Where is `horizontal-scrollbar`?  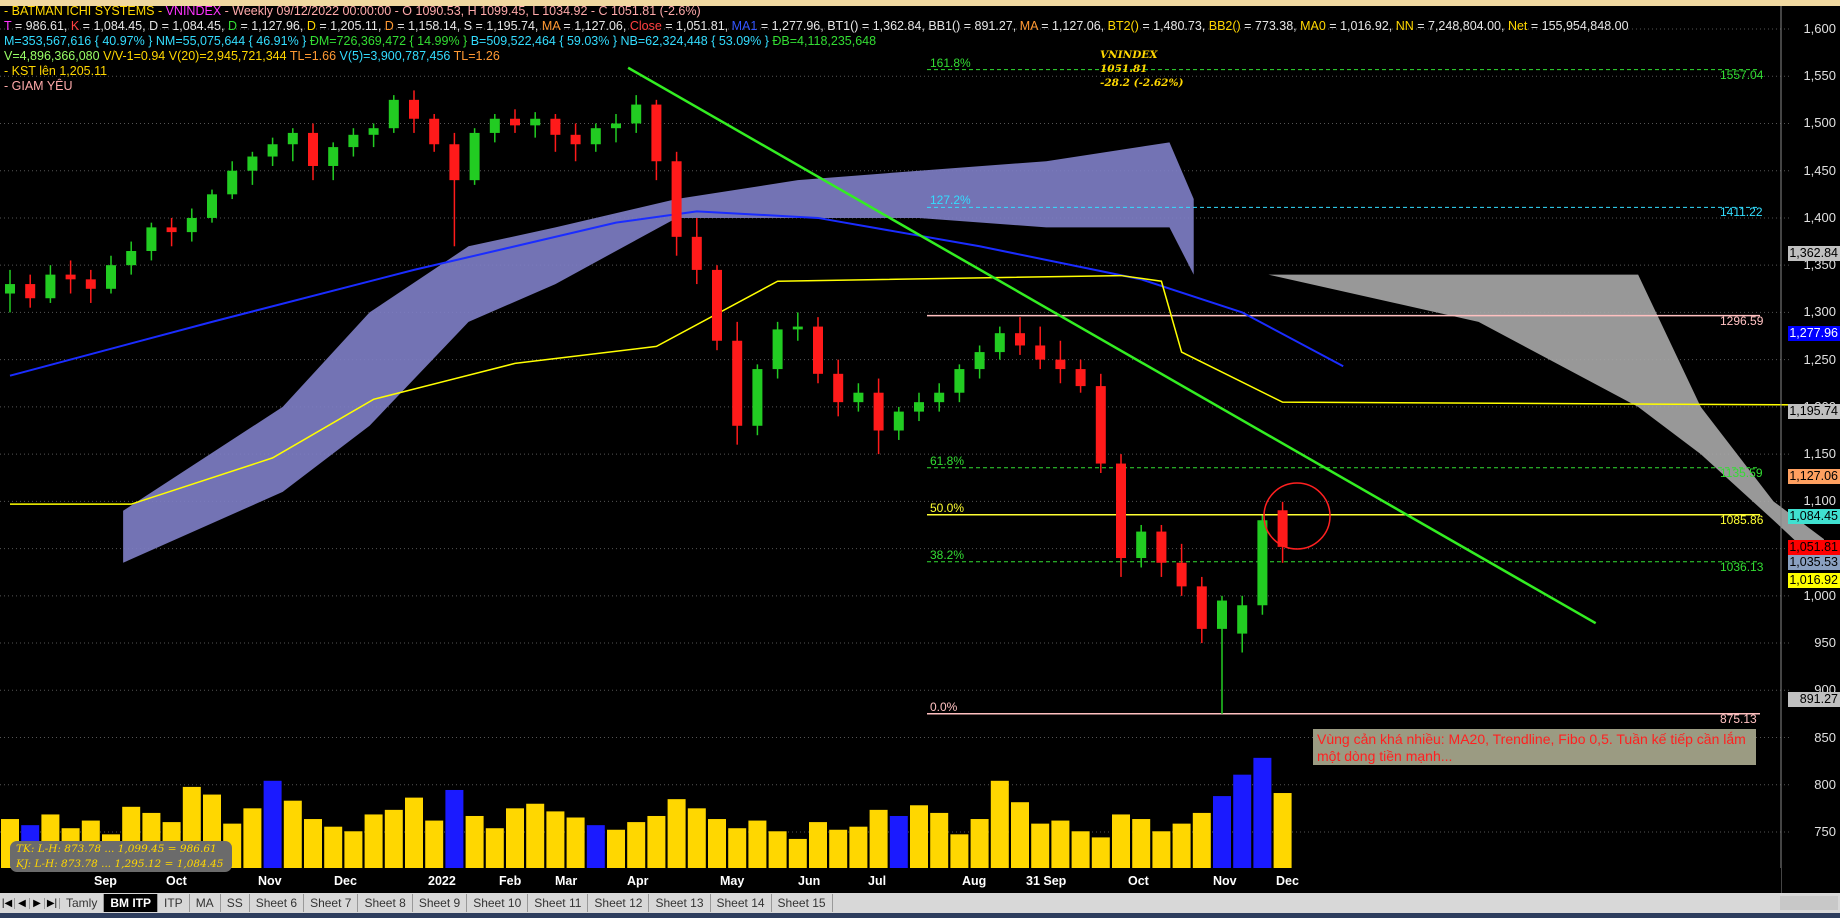 horizontal-scrollbar is located at coordinates (1809, 903).